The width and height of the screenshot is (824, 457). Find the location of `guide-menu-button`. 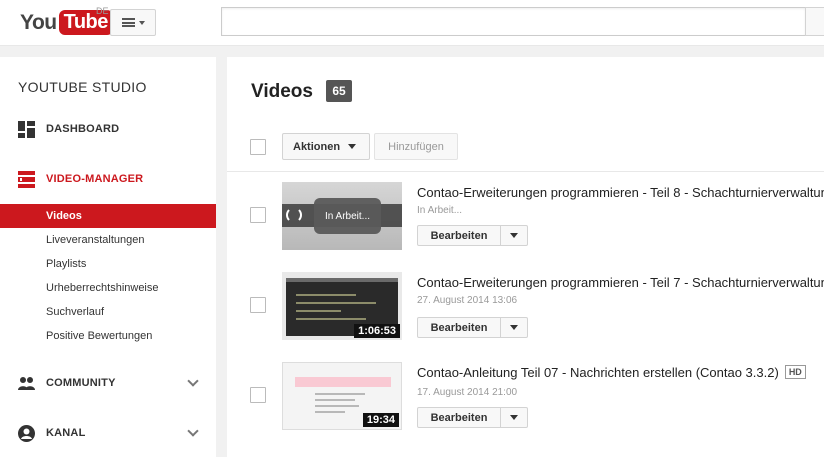

guide-menu-button is located at coordinates (133, 22).